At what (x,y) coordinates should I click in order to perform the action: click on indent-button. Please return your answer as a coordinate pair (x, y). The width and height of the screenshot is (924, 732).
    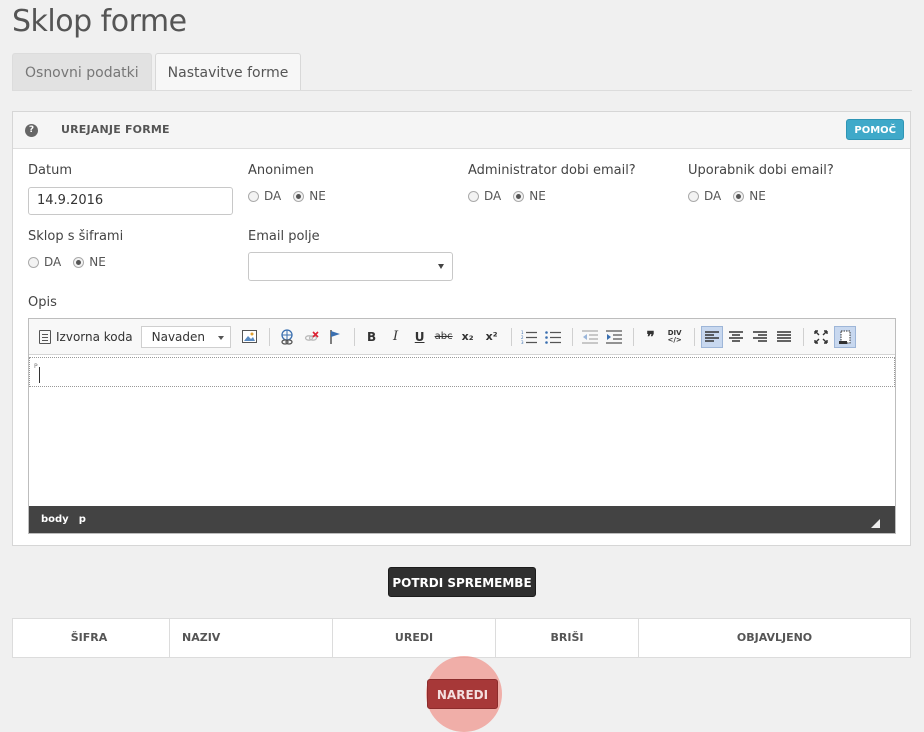
    Looking at the image, I should click on (614, 337).